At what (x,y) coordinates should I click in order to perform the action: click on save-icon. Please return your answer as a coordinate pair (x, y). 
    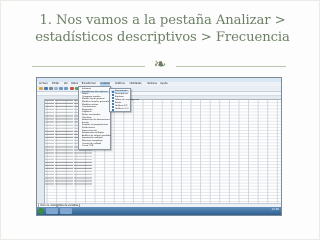
    Looking at the image, I should click on (46, 88).